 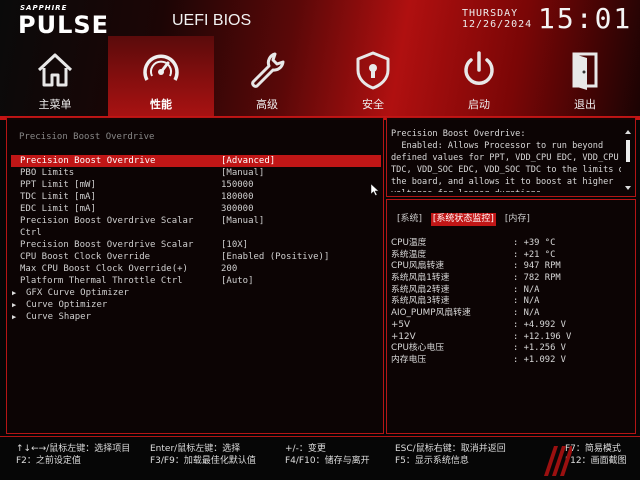 I want to click on setting-label: Precision Boost Overdrive Scalar, so click(x=107, y=221).